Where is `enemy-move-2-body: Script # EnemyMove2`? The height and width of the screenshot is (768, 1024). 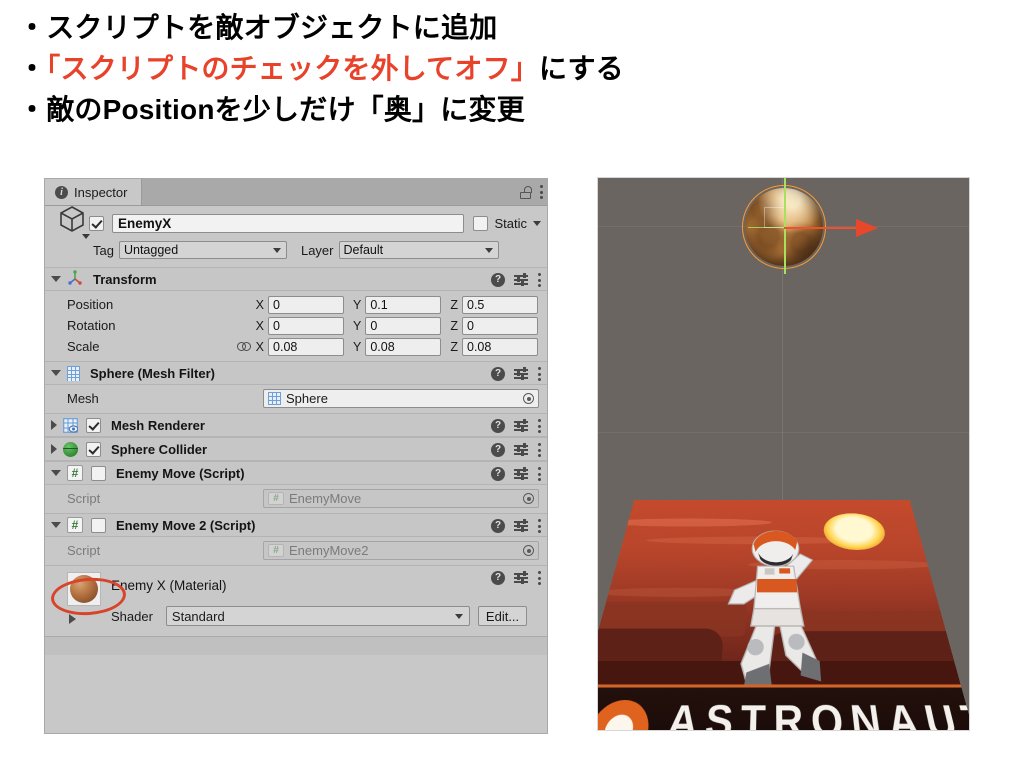
enemy-move-2-body: Script # EnemyMove2 is located at coordinates (296, 551).